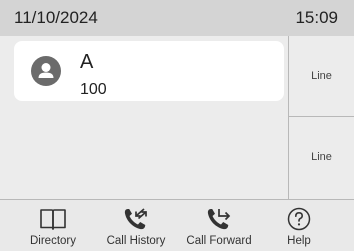 The width and height of the screenshot is (354, 251). What do you see at coordinates (56, 17) in the screenshot?
I see `date-display: 11/10/2024` at bounding box center [56, 17].